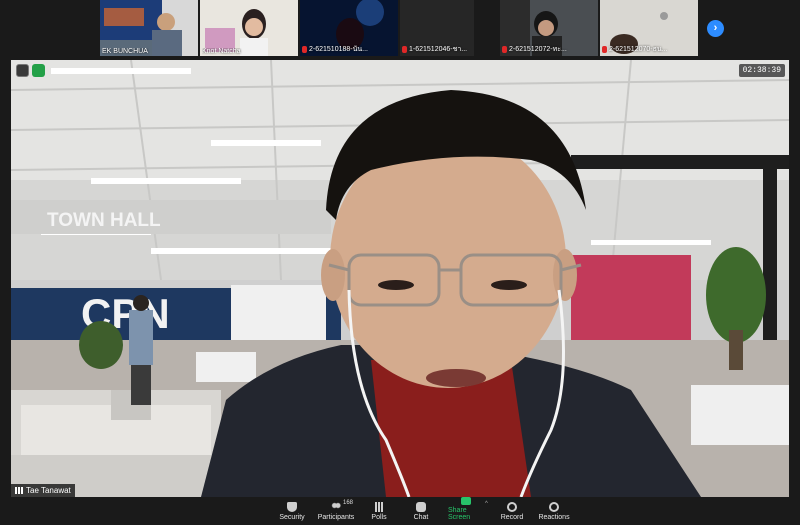 Image resolution: width=800 pixels, height=525 pixels. I want to click on record-icon, so click(512, 507).